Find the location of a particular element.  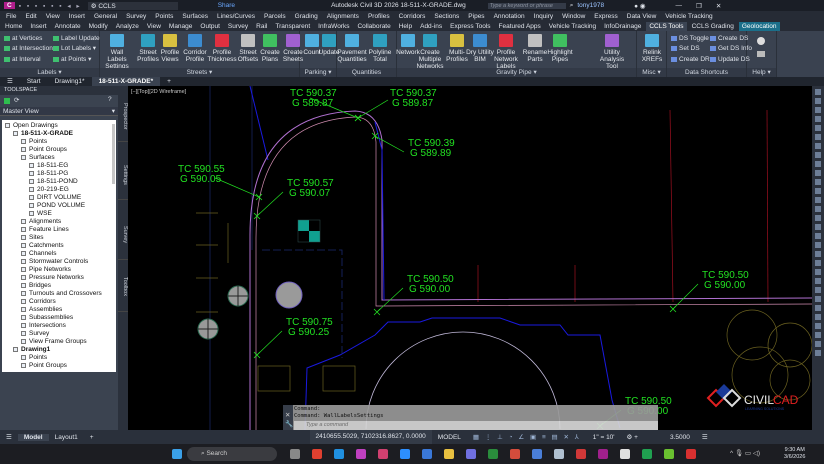

tree-item: Bridges is located at coordinates (59, 286).